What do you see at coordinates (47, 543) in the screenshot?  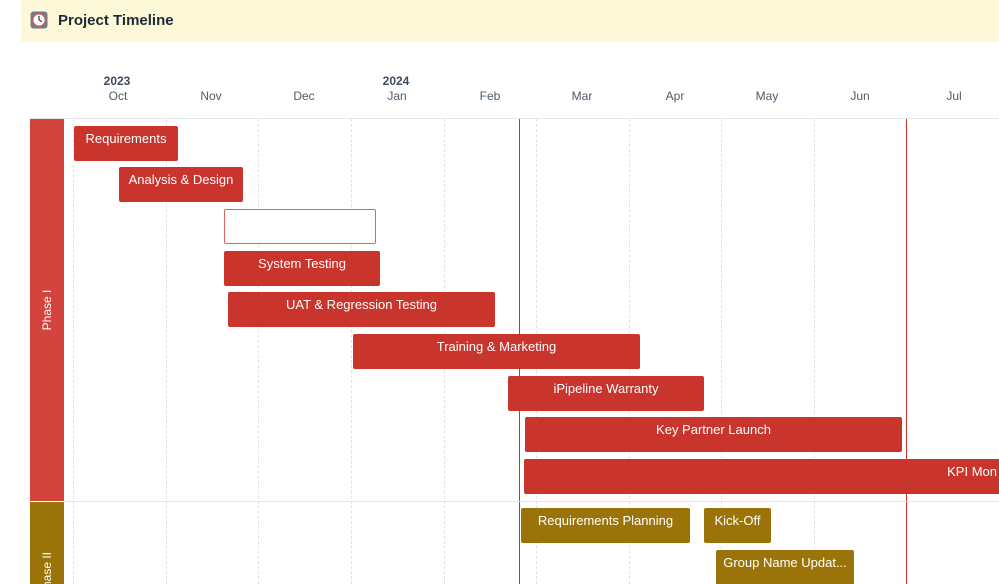 I see `phase-band-phase-2: Phase II` at bounding box center [47, 543].